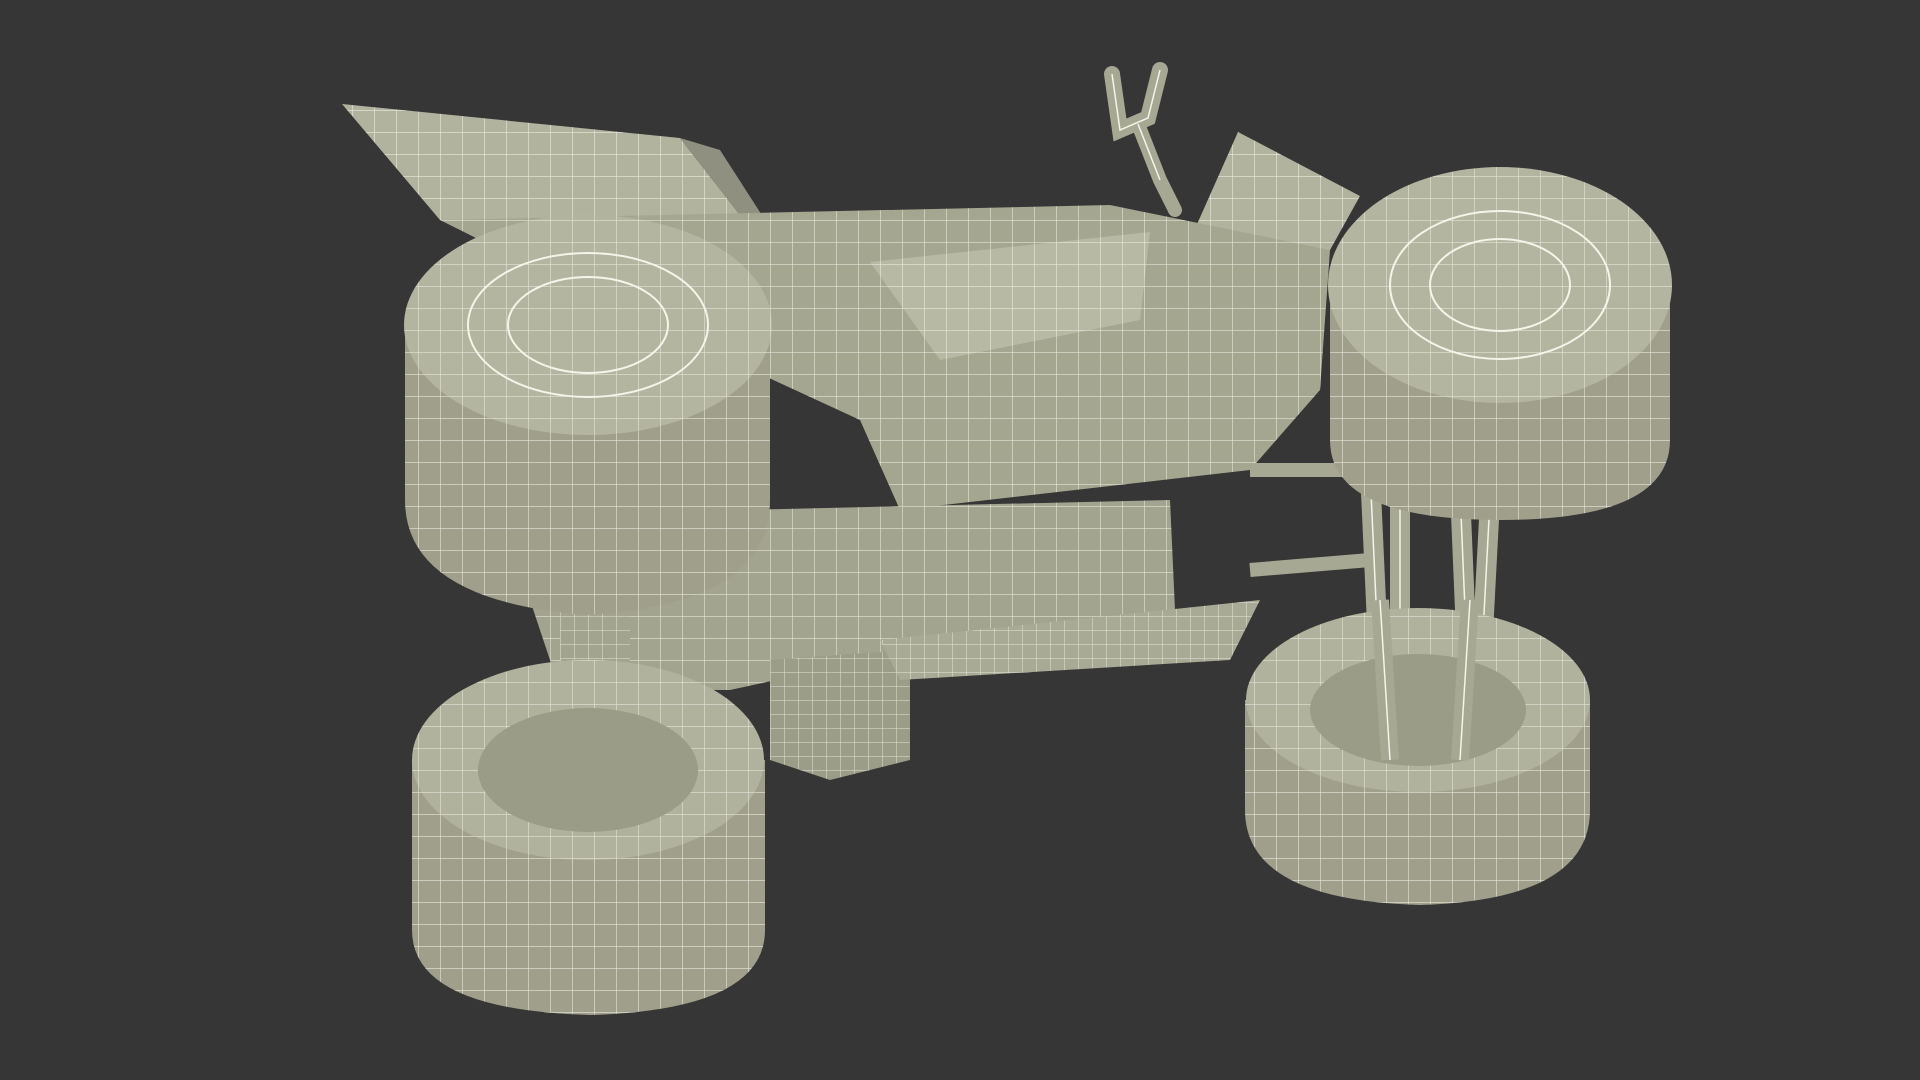 This screenshot has height=1080, width=1920. What do you see at coordinates (588, 415) in the screenshot?
I see `wheel-rear-top` at bounding box center [588, 415].